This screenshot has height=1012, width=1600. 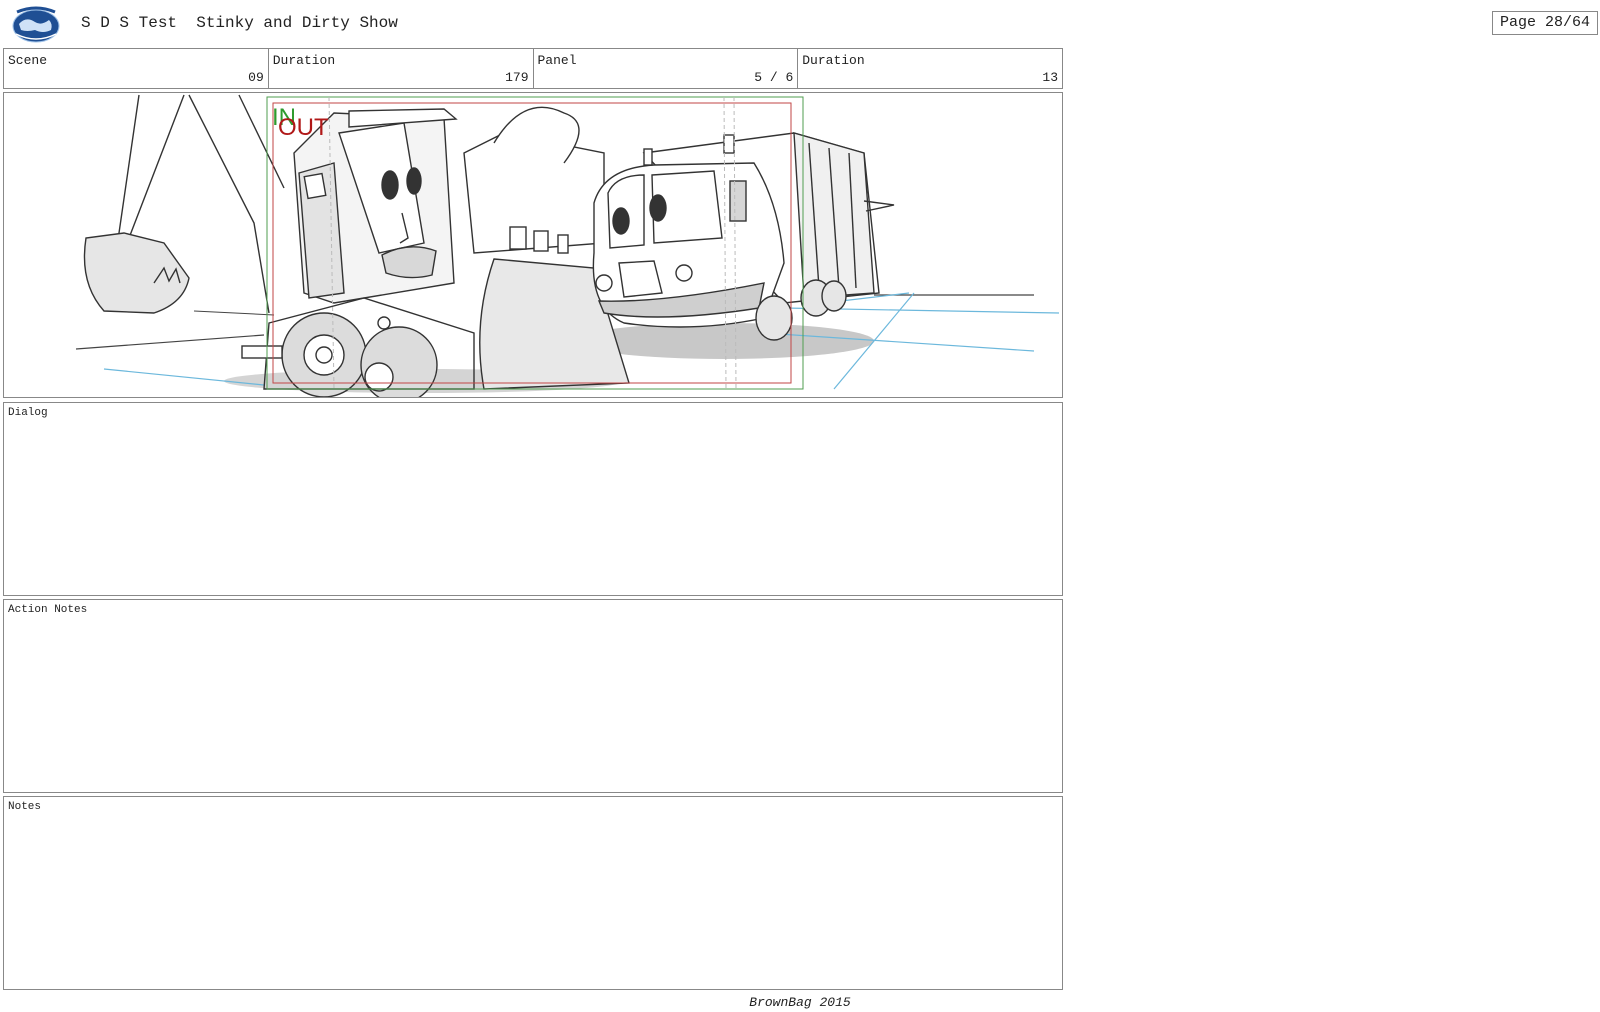 I want to click on dialog-section: Dialog, so click(x=533, y=499).